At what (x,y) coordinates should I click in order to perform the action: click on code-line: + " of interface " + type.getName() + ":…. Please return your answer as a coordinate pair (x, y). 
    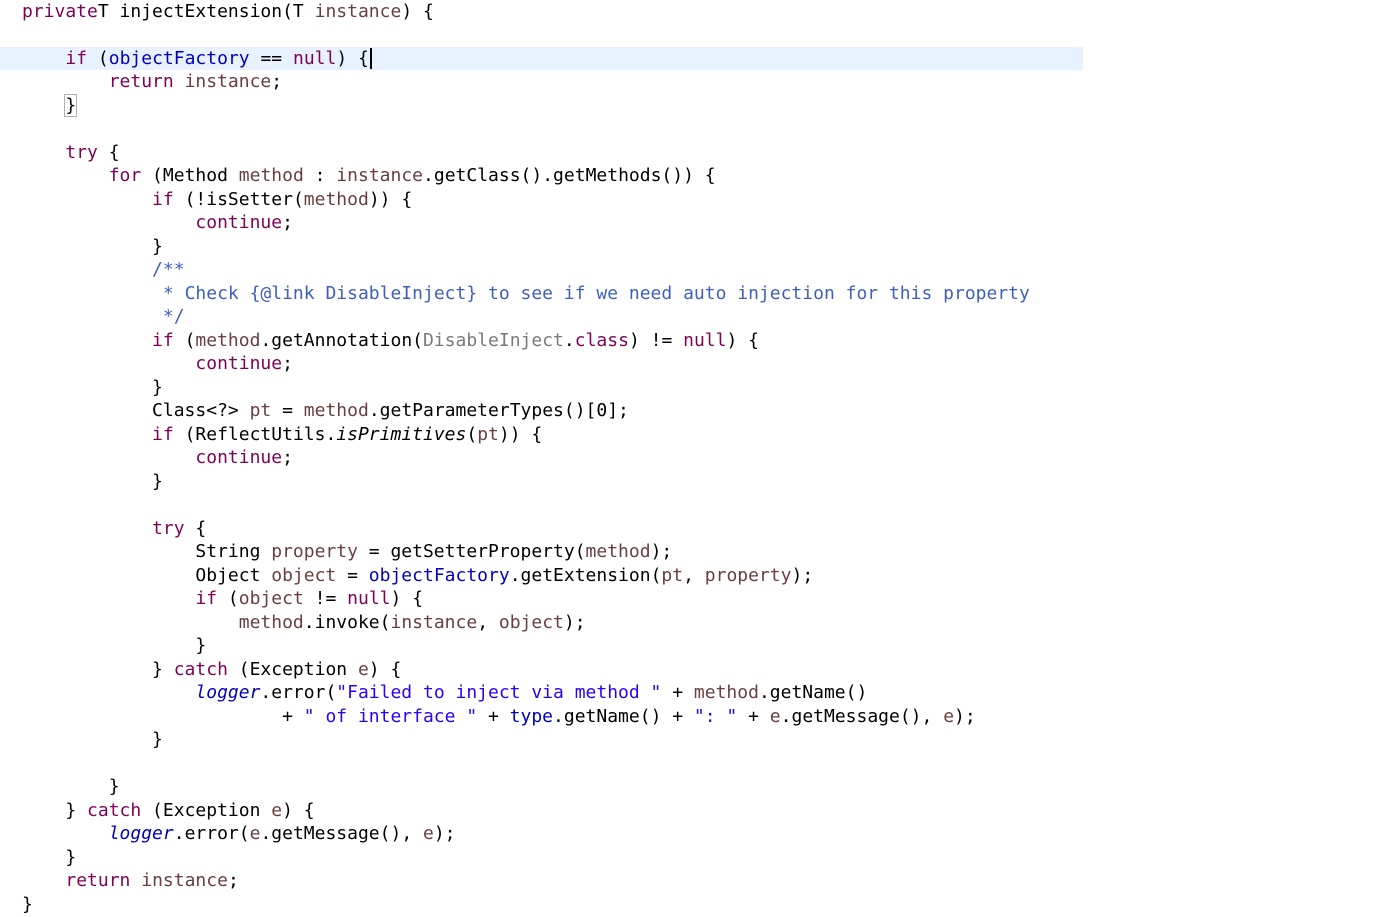
    Looking at the image, I should click on (488, 717).